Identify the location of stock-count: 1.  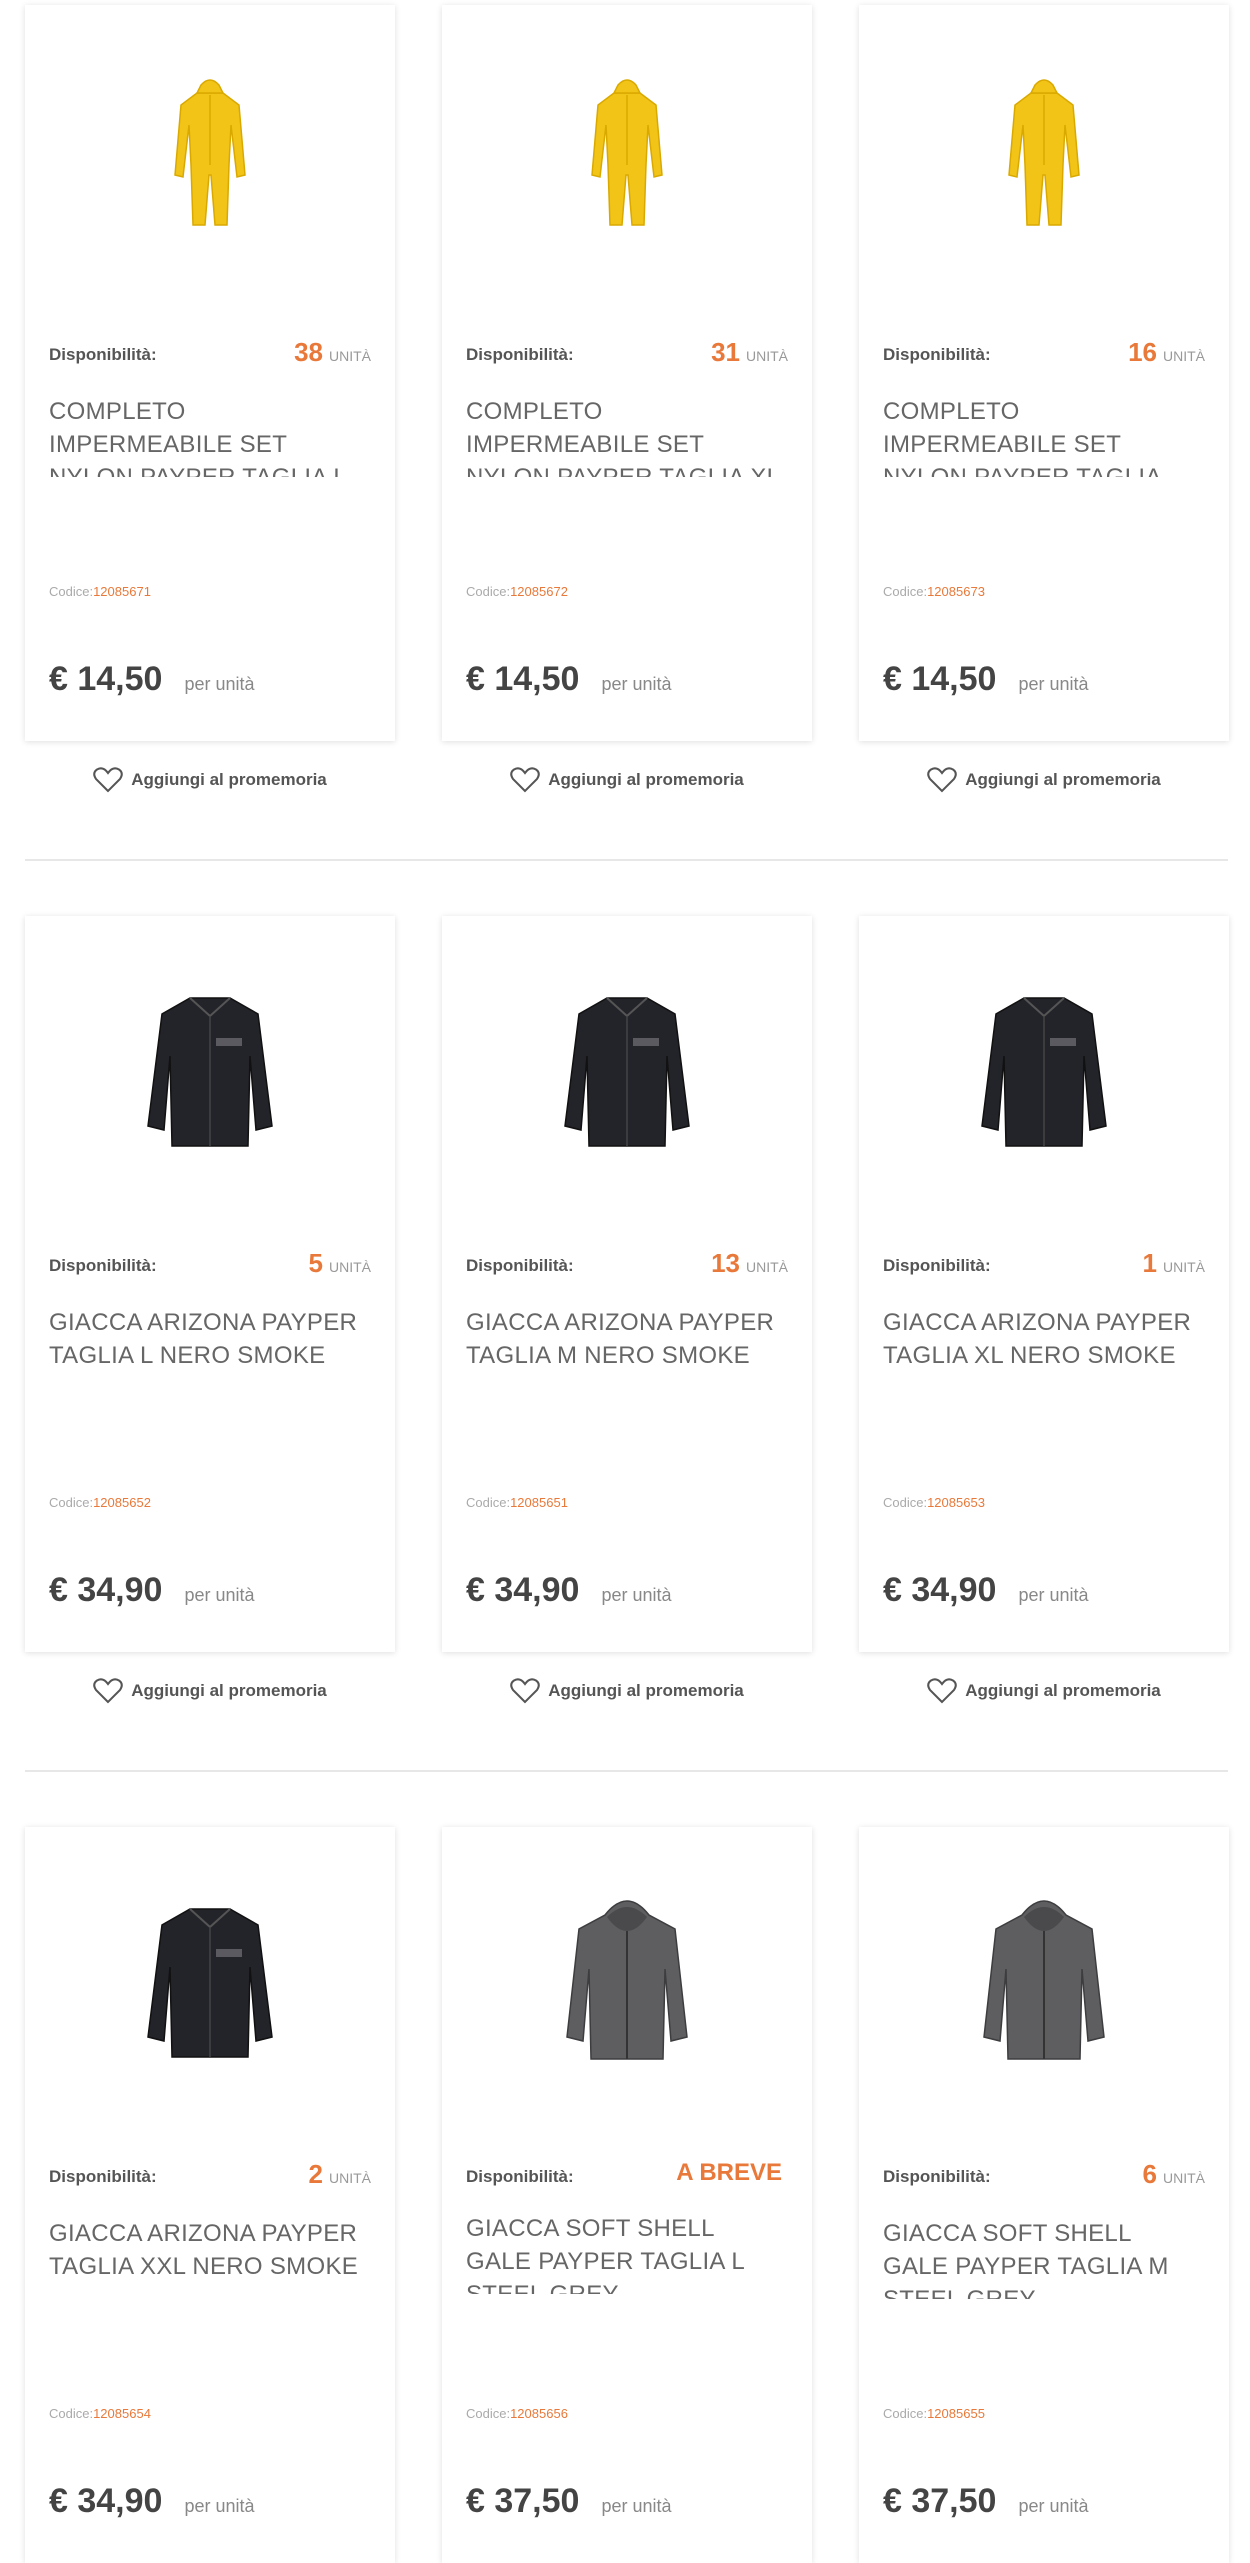
(1149, 1263).